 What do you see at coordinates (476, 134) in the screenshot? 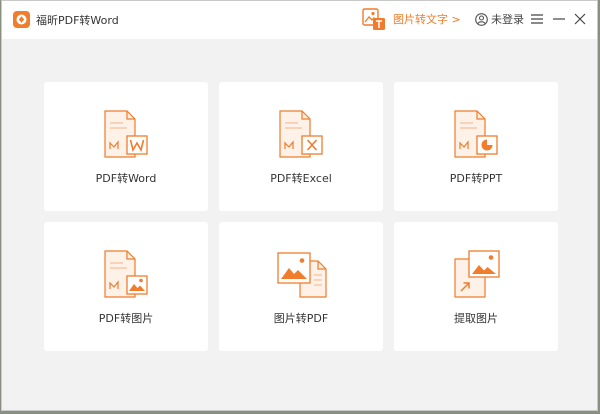
I see `pdf-to-ppt-icon` at bounding box center [476, 134].